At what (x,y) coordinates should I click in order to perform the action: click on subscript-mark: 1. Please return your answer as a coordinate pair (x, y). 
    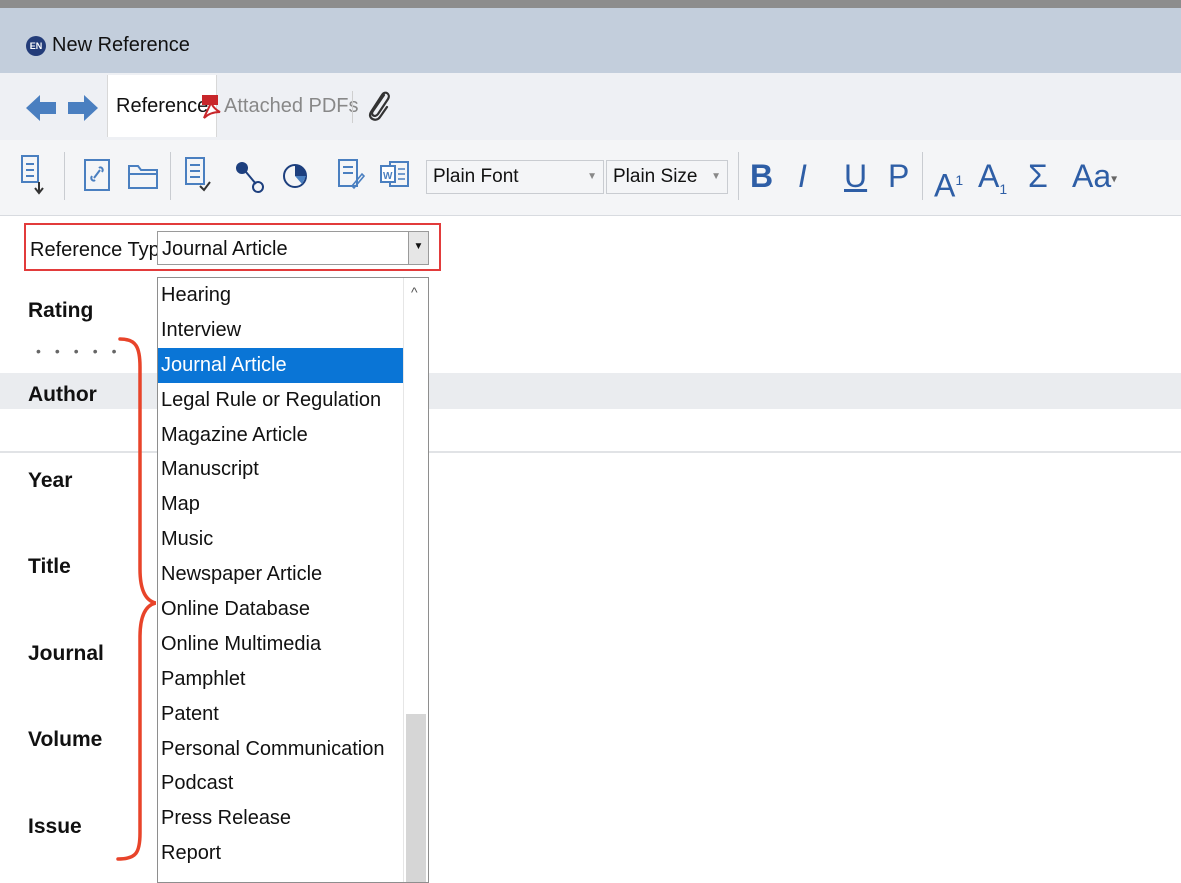
    Looking at the image, I should click on (1003, 189).